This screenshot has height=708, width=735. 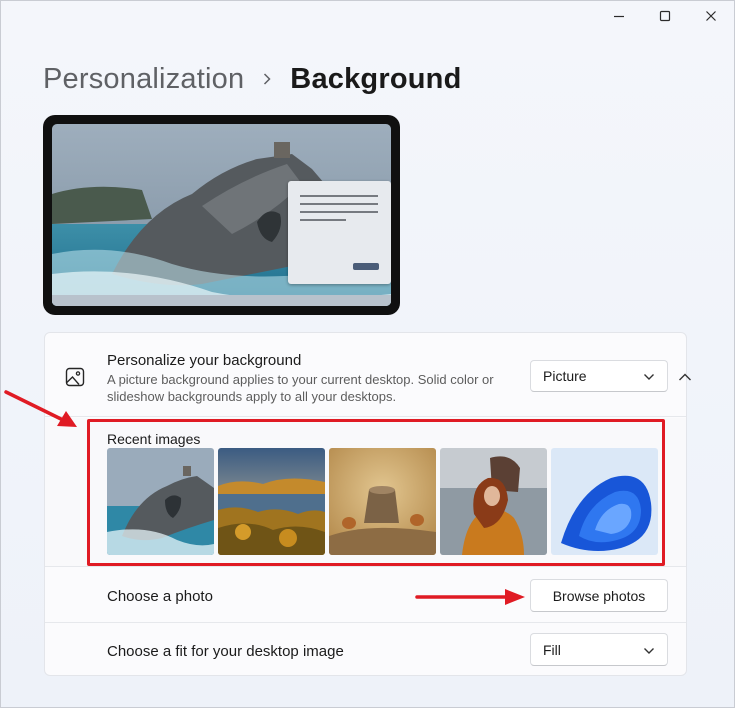 What do you see at coordinates (154, 439) in the screenshot?
I see `recent-images-label: Recent images` at bounding box center [154, 439].